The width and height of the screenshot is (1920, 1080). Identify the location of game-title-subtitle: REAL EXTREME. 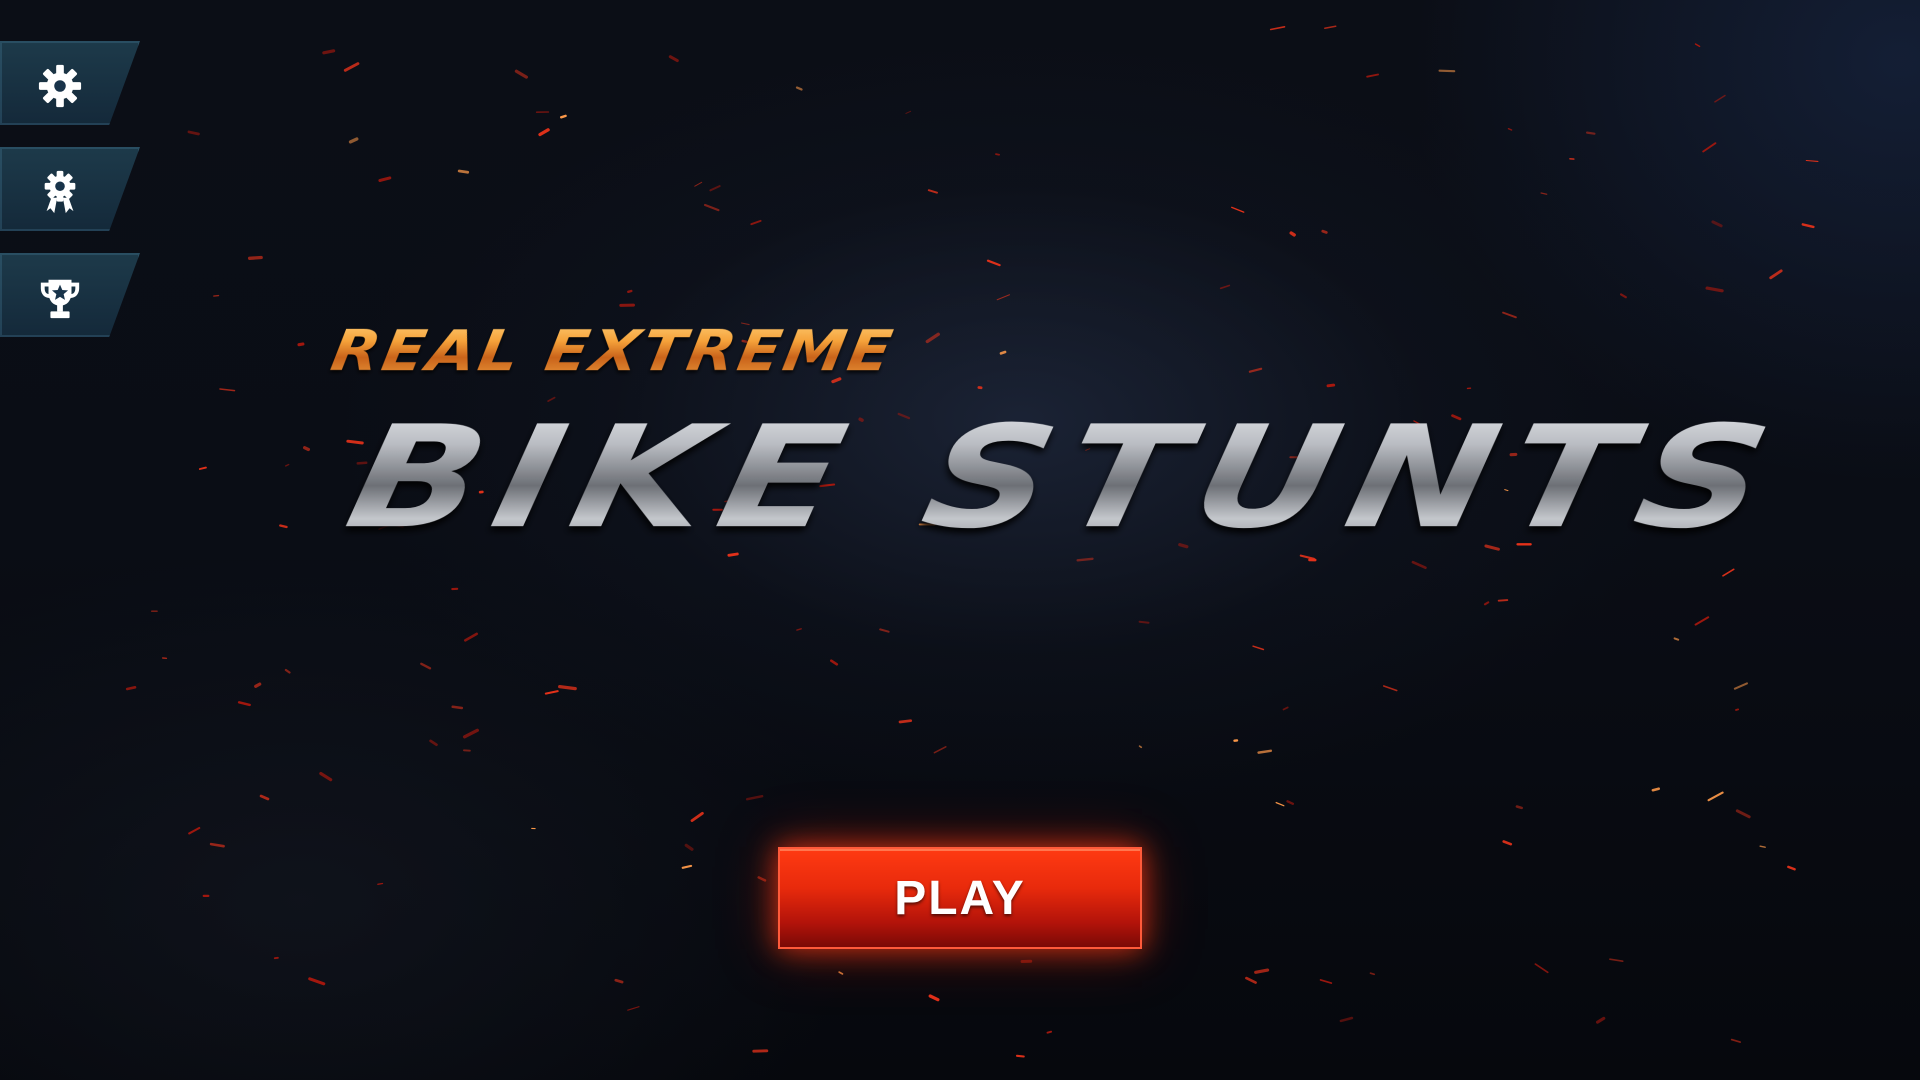
(613, 351).